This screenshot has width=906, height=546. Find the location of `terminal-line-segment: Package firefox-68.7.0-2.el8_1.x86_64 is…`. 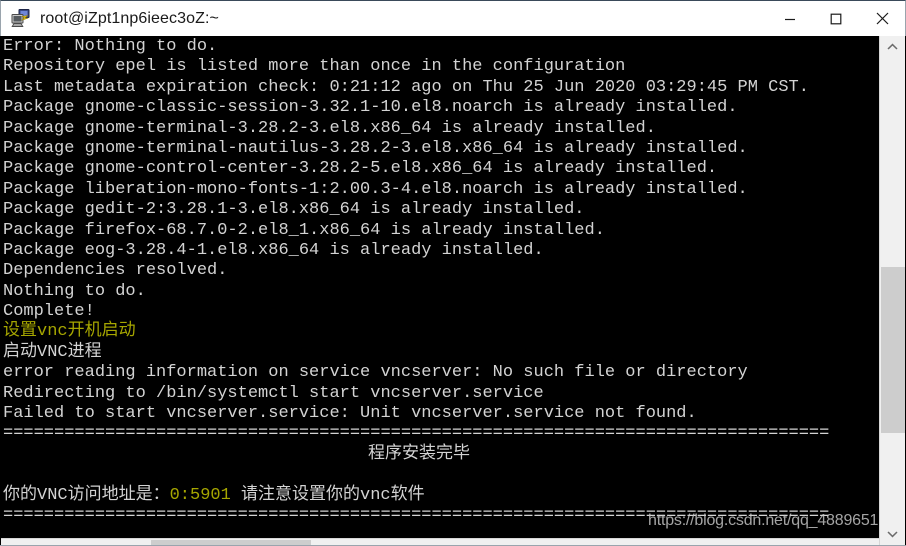

terminal-line-segment: Package firefox-68.7.0-2.el8_1.x86_64 is… is located at coordinates (304, 230).